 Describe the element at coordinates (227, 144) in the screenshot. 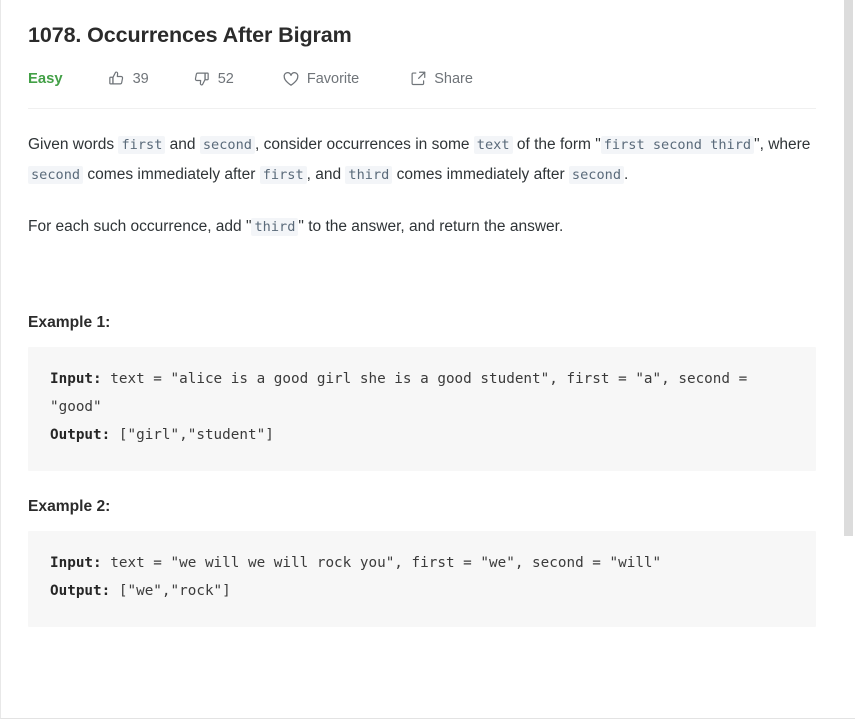

I see `inline-code-second: second` at that location.